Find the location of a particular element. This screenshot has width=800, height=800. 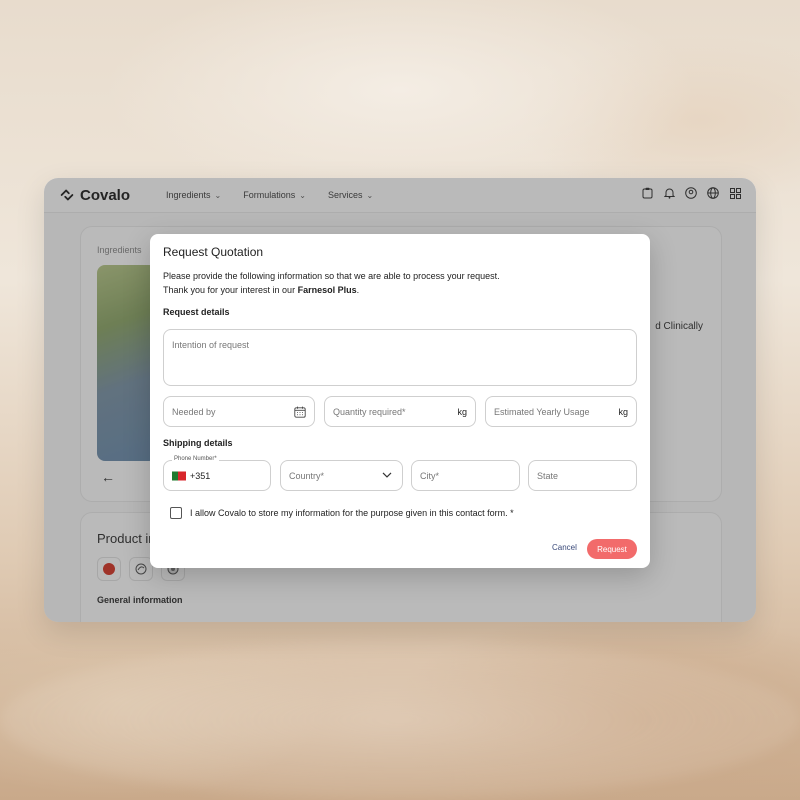

consent-checkbox is located at coordinates (176, 513).